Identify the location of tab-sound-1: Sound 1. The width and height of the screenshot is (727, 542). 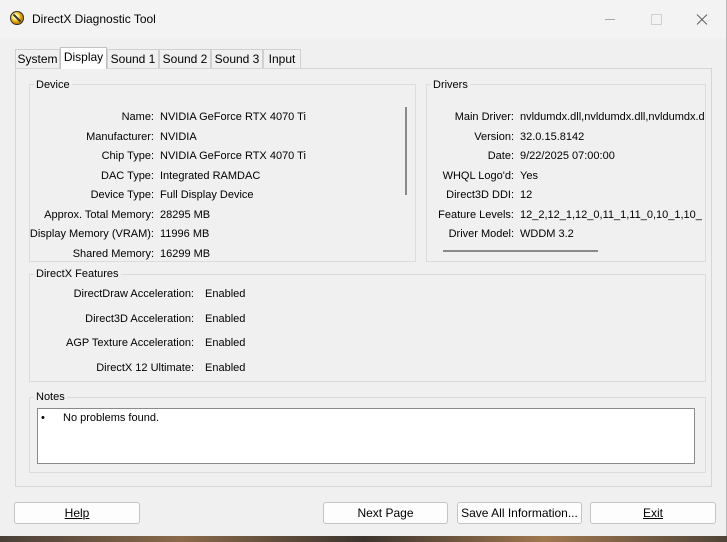
(133, 58).